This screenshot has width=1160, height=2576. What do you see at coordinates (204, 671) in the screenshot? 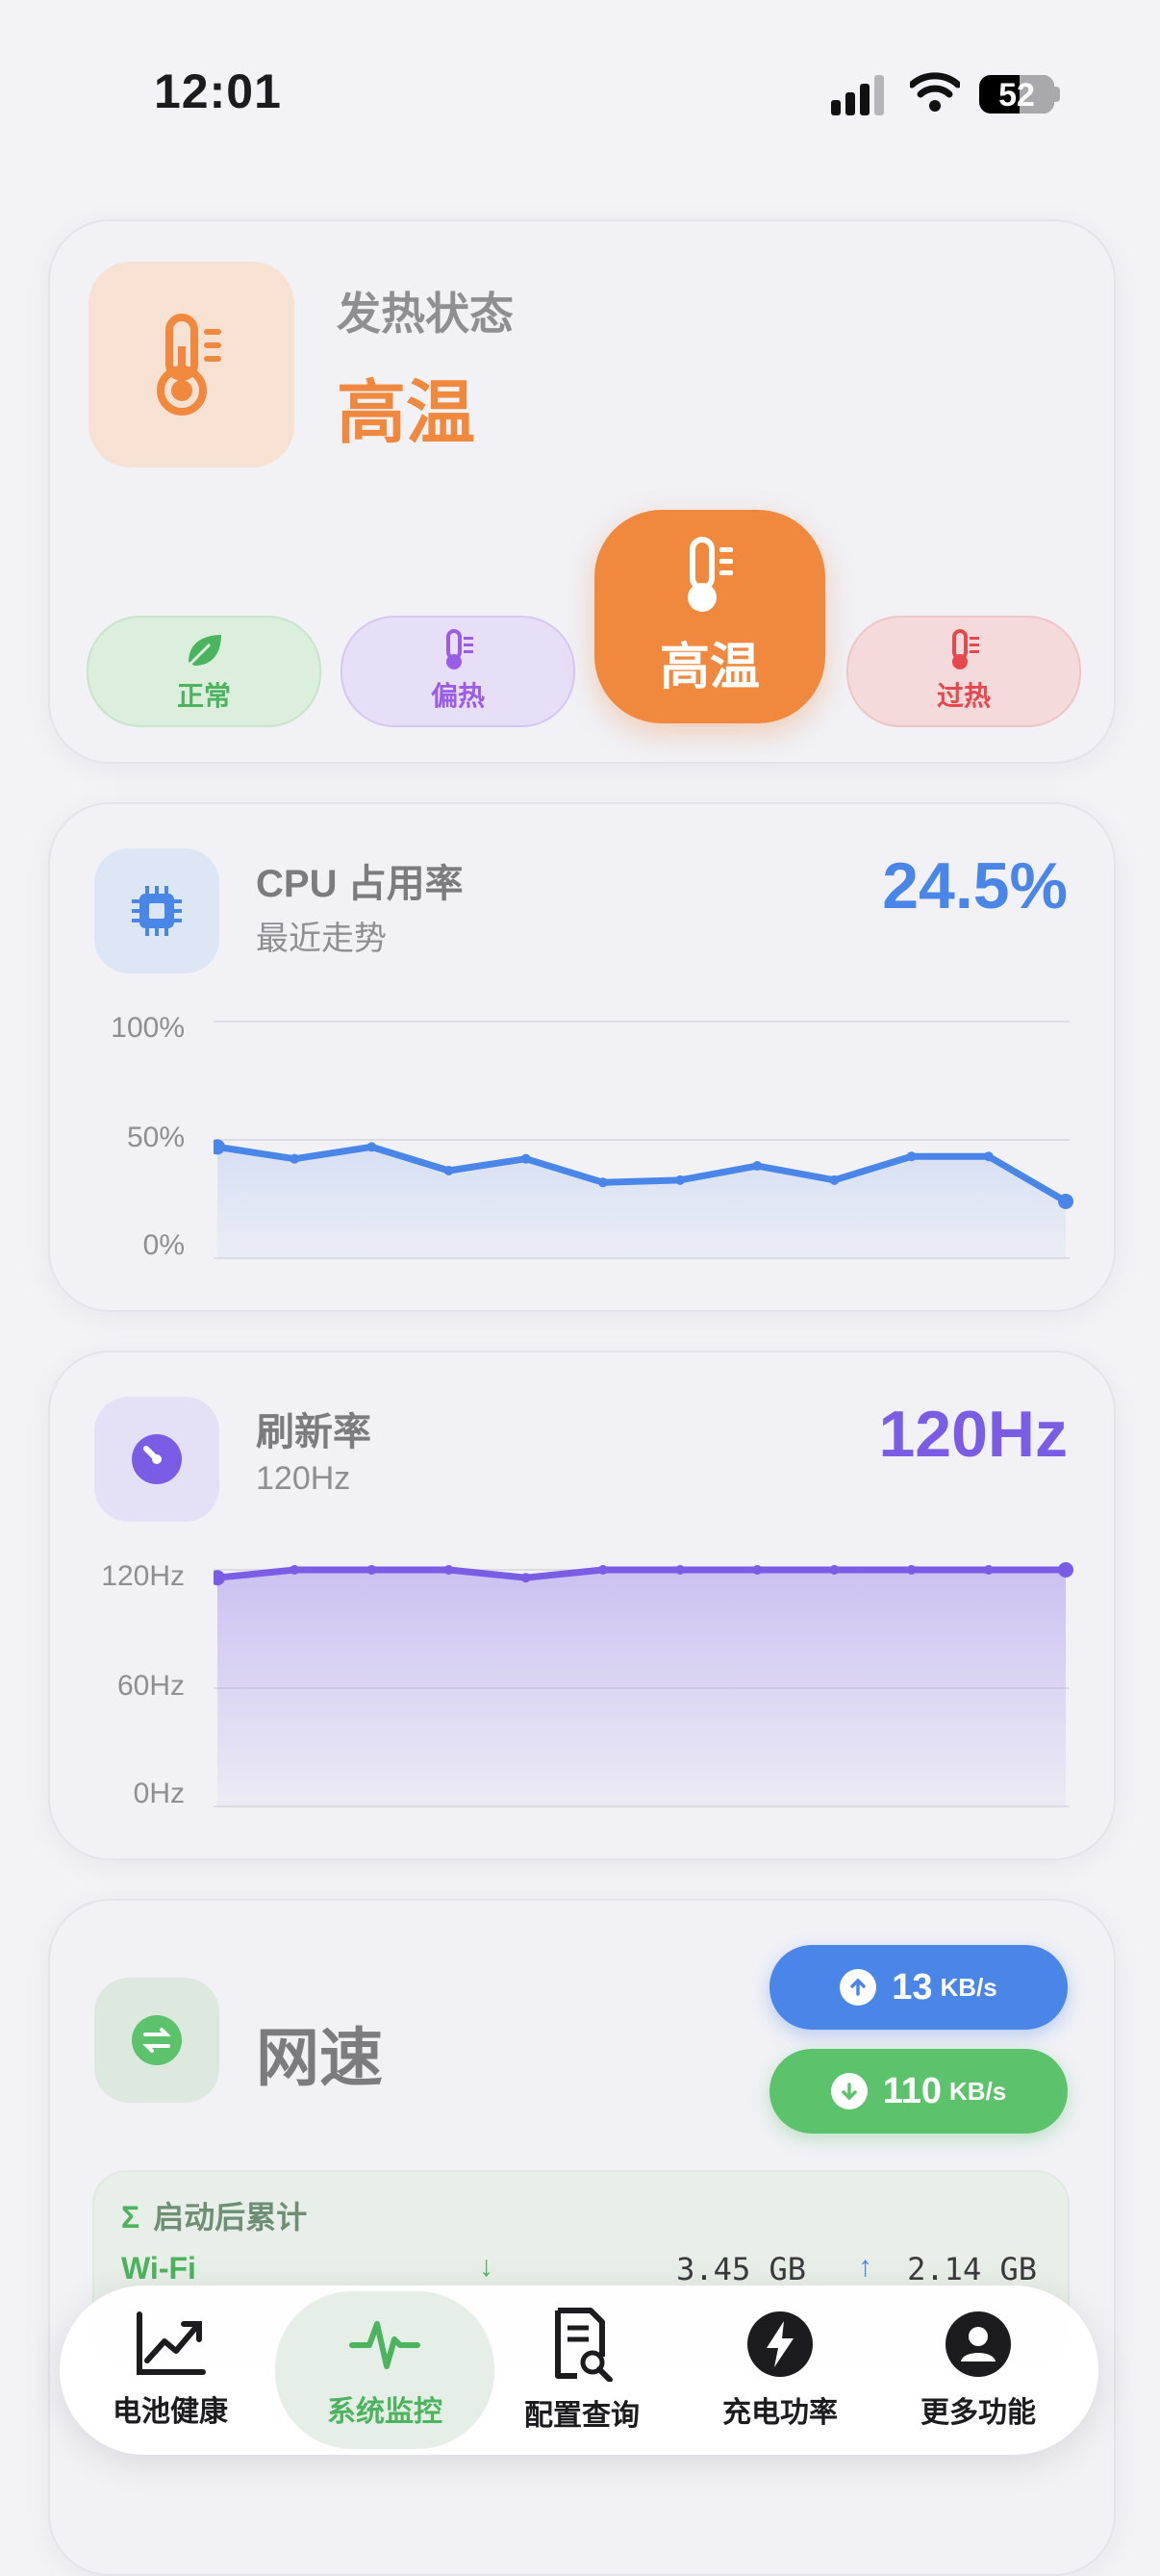
I see `heat-level-normal: 正常` at bounding box center [204, 671].